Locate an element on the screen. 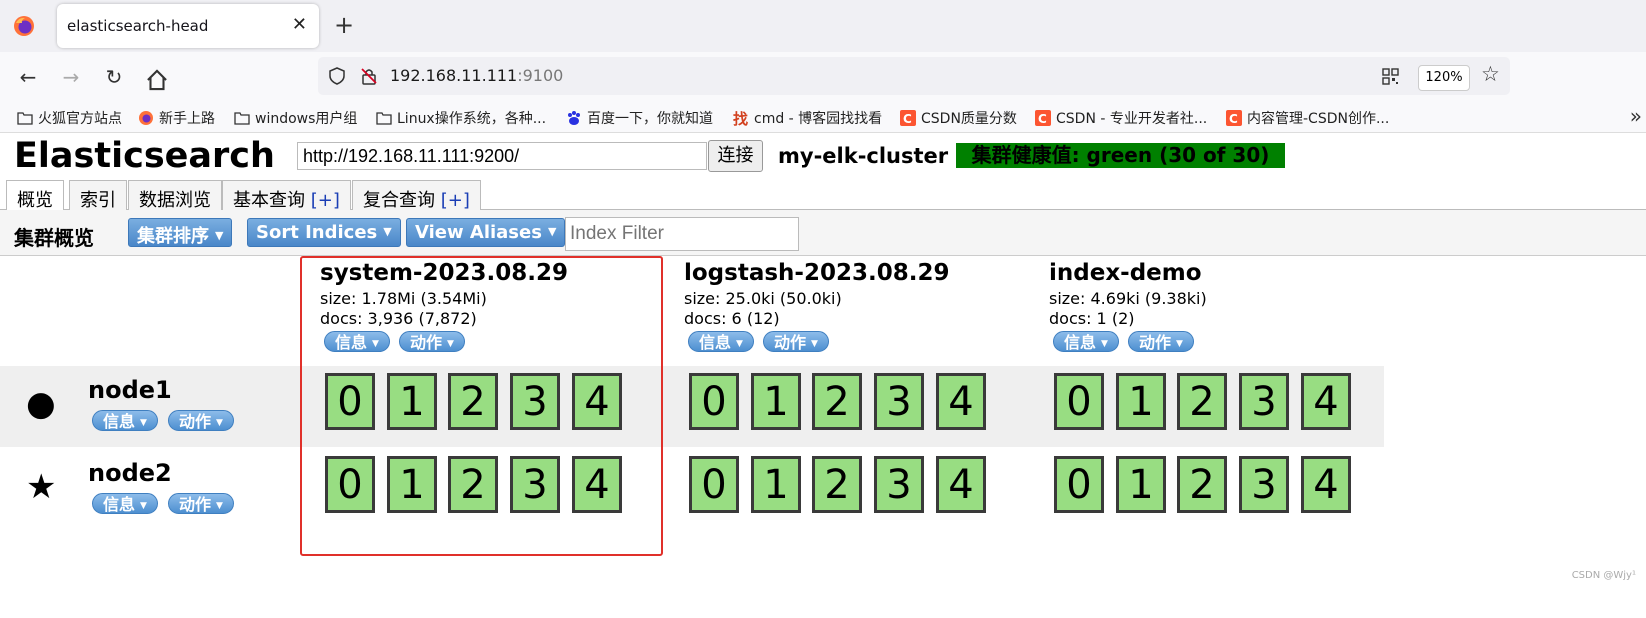 The image size is (1646, 618). browser-tab-strip: elasticsearch-head ✕ + is located at coordinates (823, 26).